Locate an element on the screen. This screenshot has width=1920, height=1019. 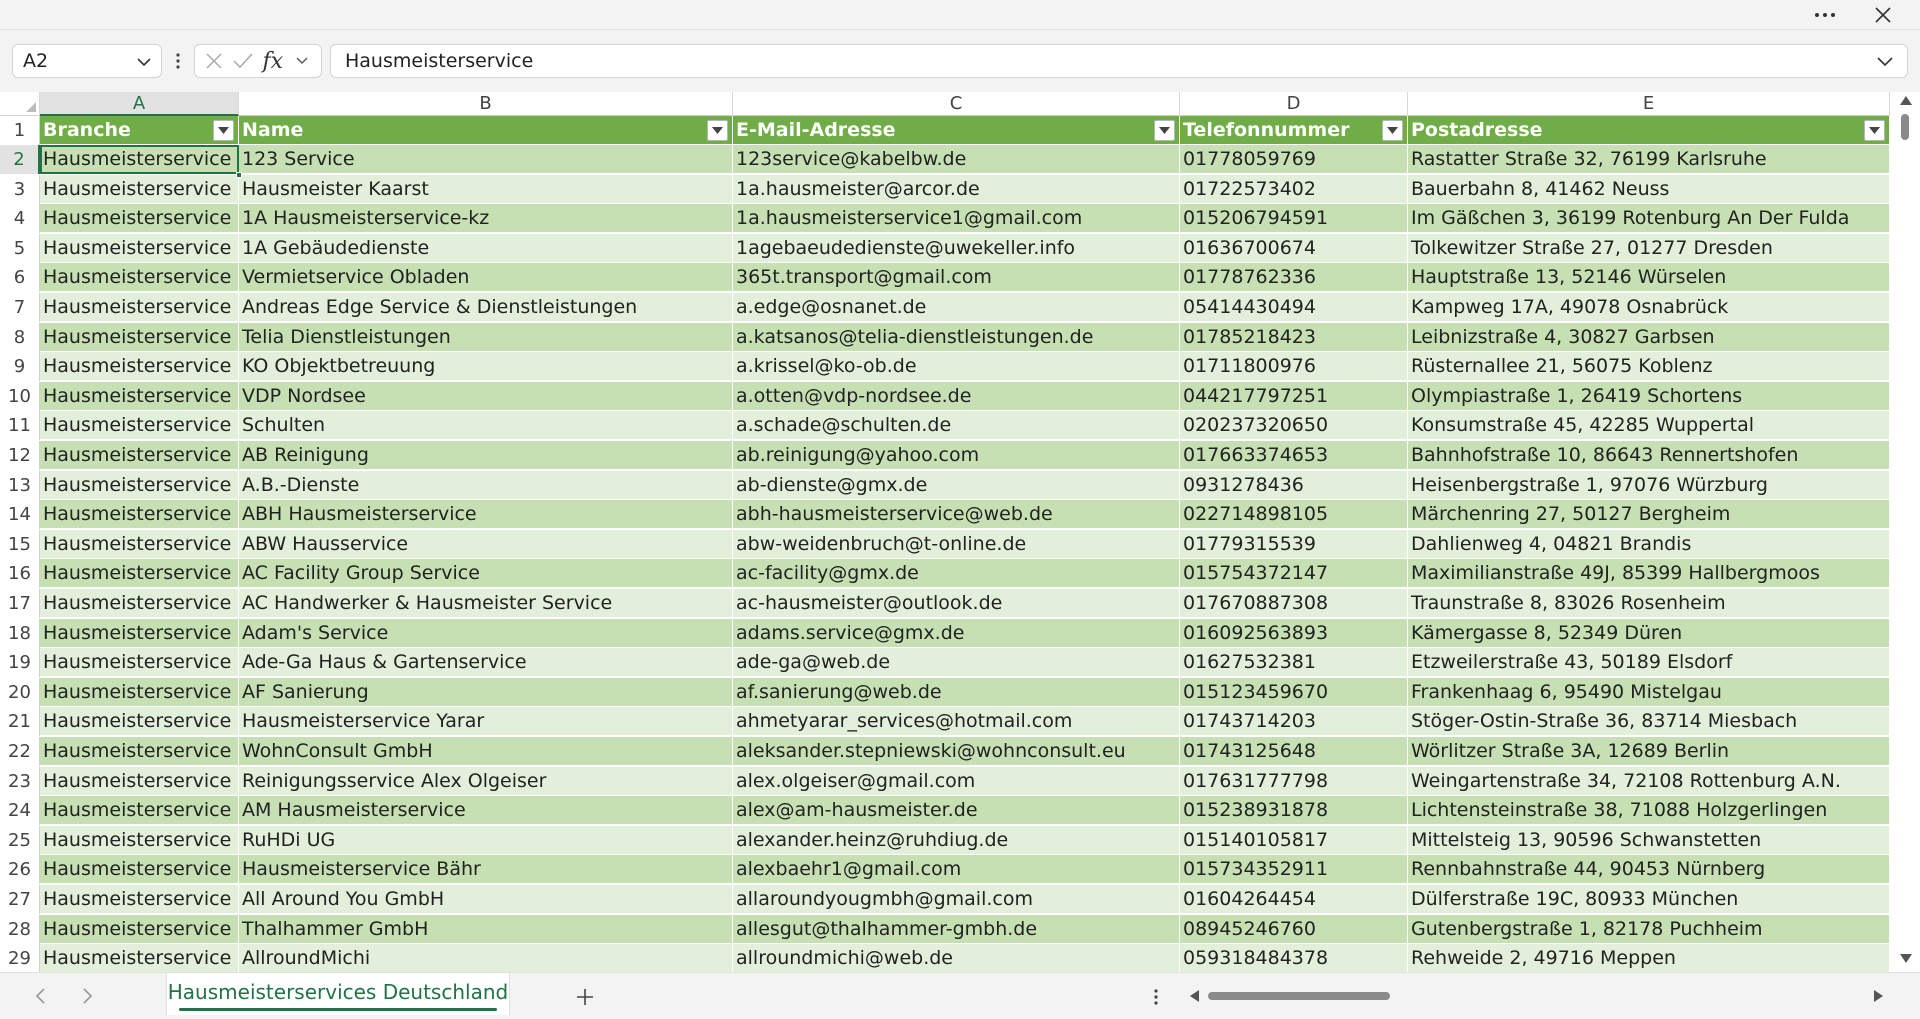
cell-telefon: 01778059769 is located at coordinates (1294, 159).